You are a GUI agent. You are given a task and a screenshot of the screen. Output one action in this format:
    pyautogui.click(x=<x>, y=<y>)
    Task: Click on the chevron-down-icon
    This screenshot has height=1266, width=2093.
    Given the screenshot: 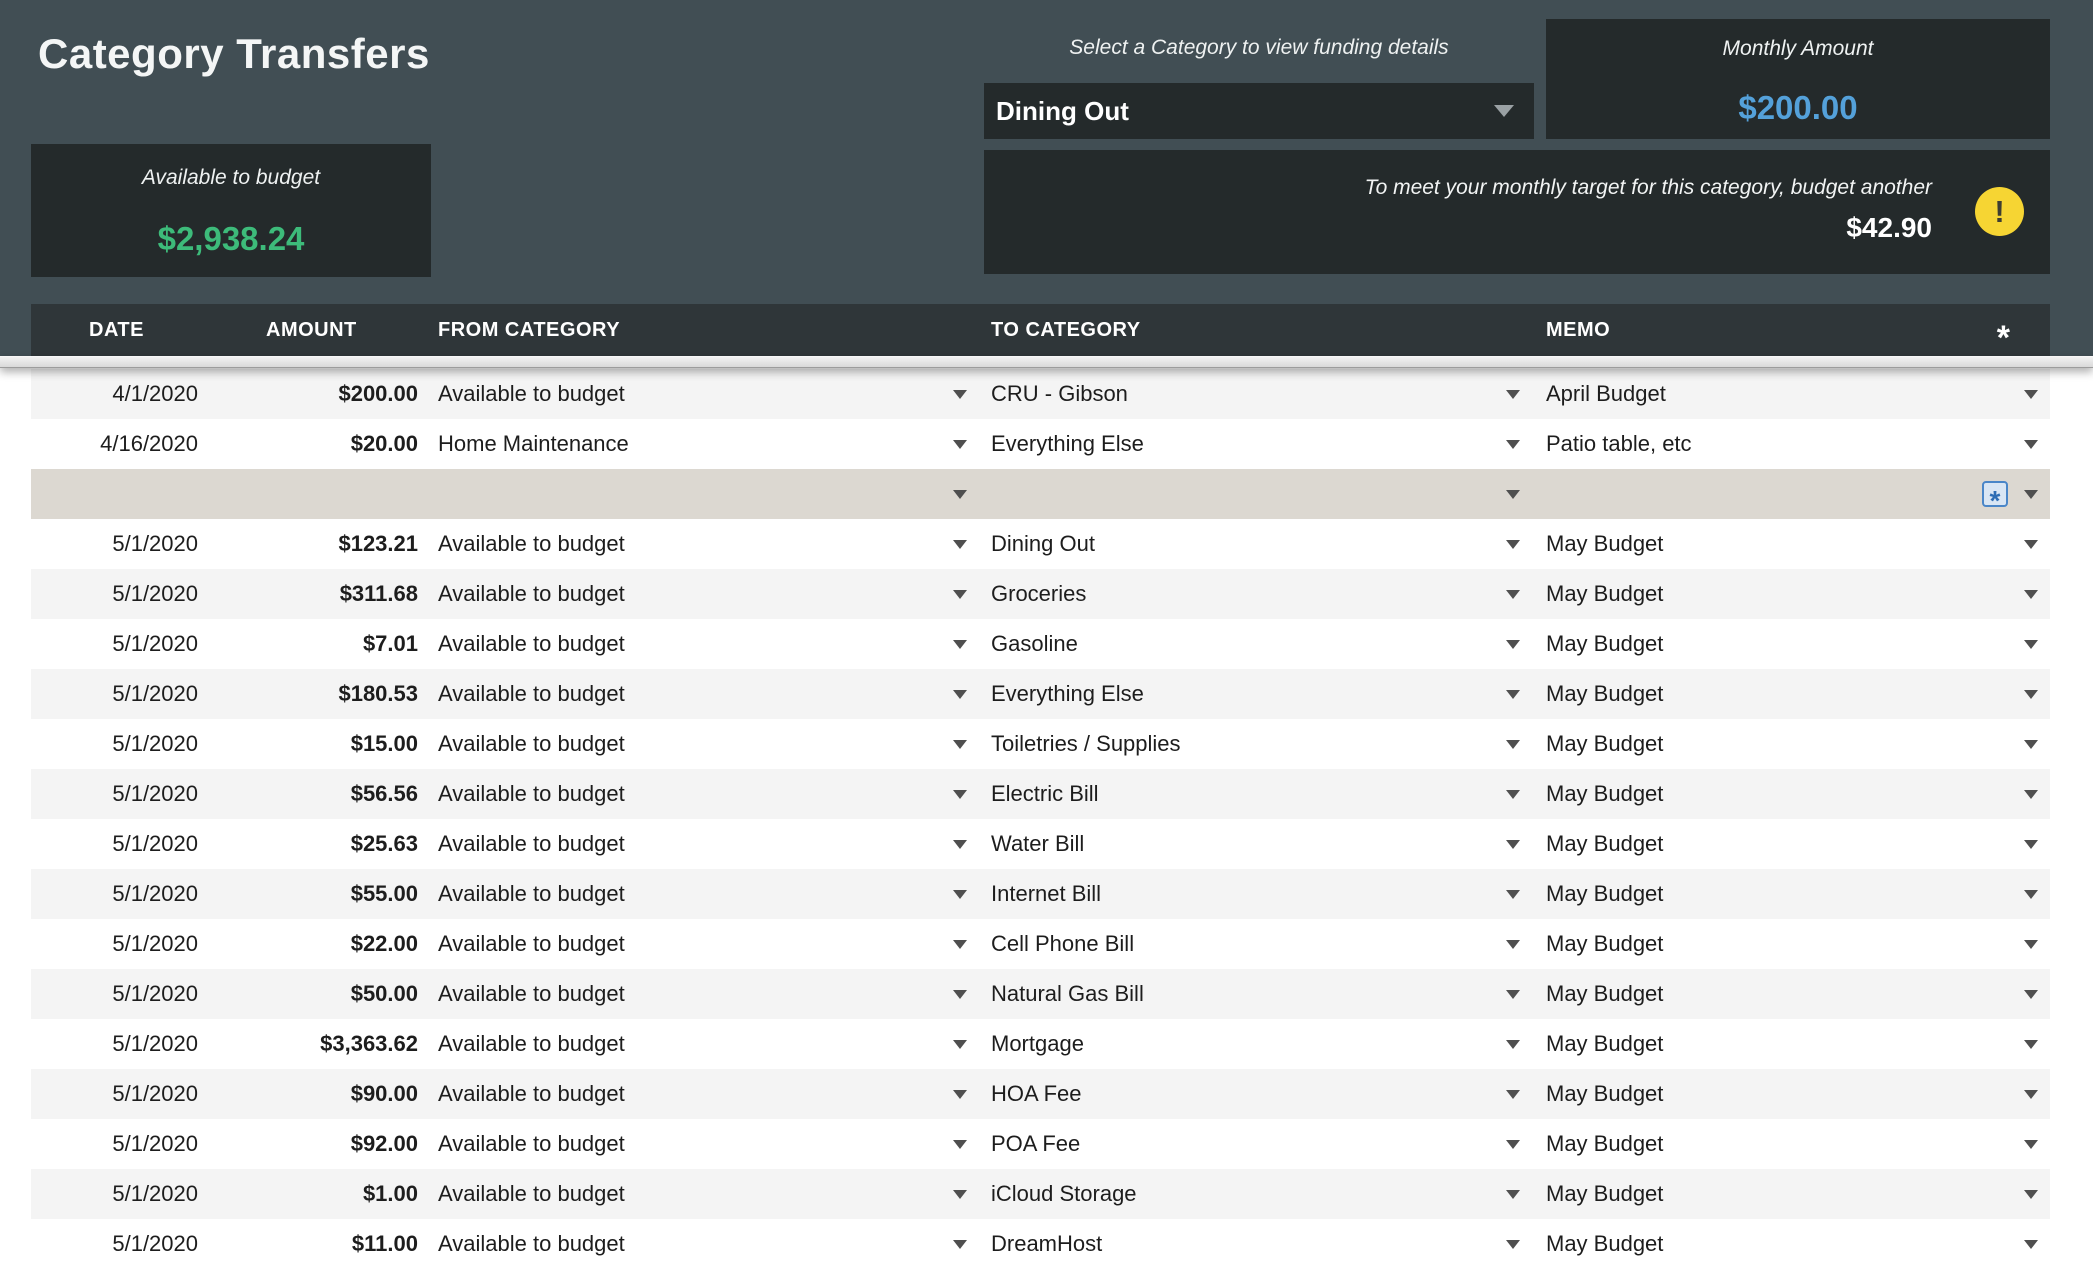 What is the action you would take?
    pyautogui.click(x=1504, y=111)
    